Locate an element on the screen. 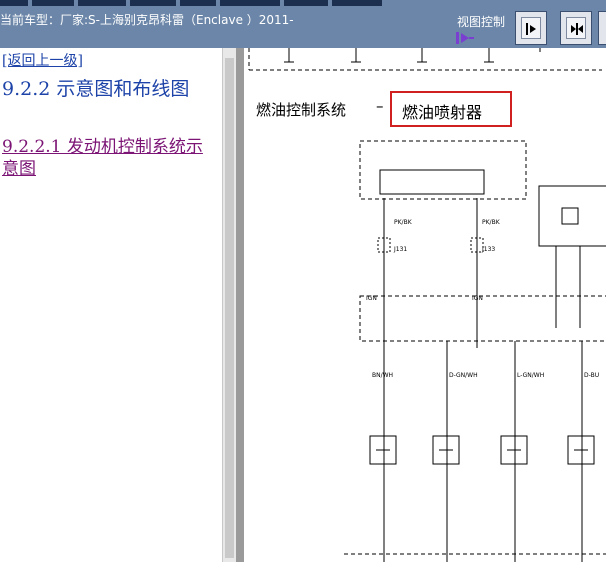 Image resolution: width=606 pixels, height=562 pixels. svg-text: L-GN/WH is located at coordinates (530, 375).